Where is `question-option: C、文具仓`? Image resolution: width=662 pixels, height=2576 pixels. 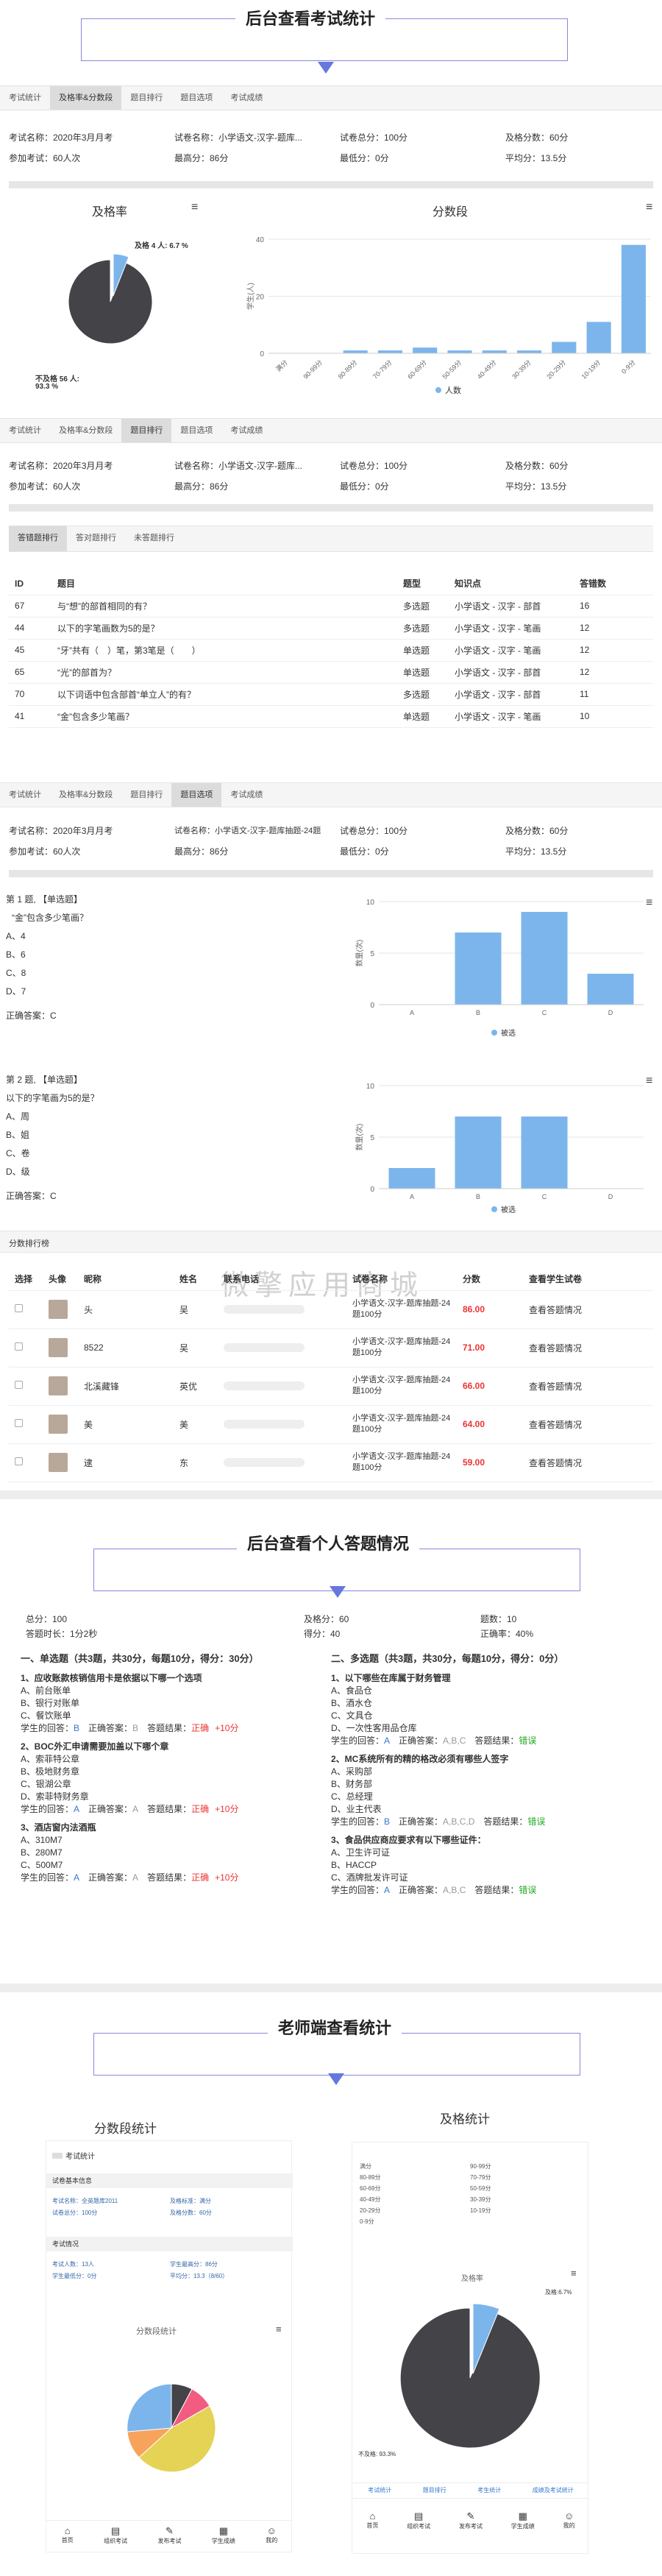
question-option: C、文具仓 is located at coordinates (352, 1715).